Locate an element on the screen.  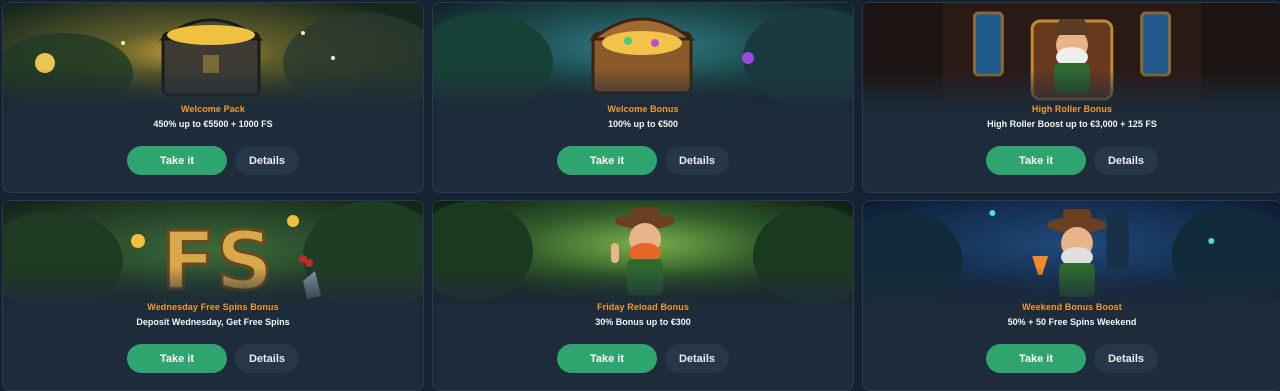
stone-fs-letters-image: FS is located at coordinates (213, 255).